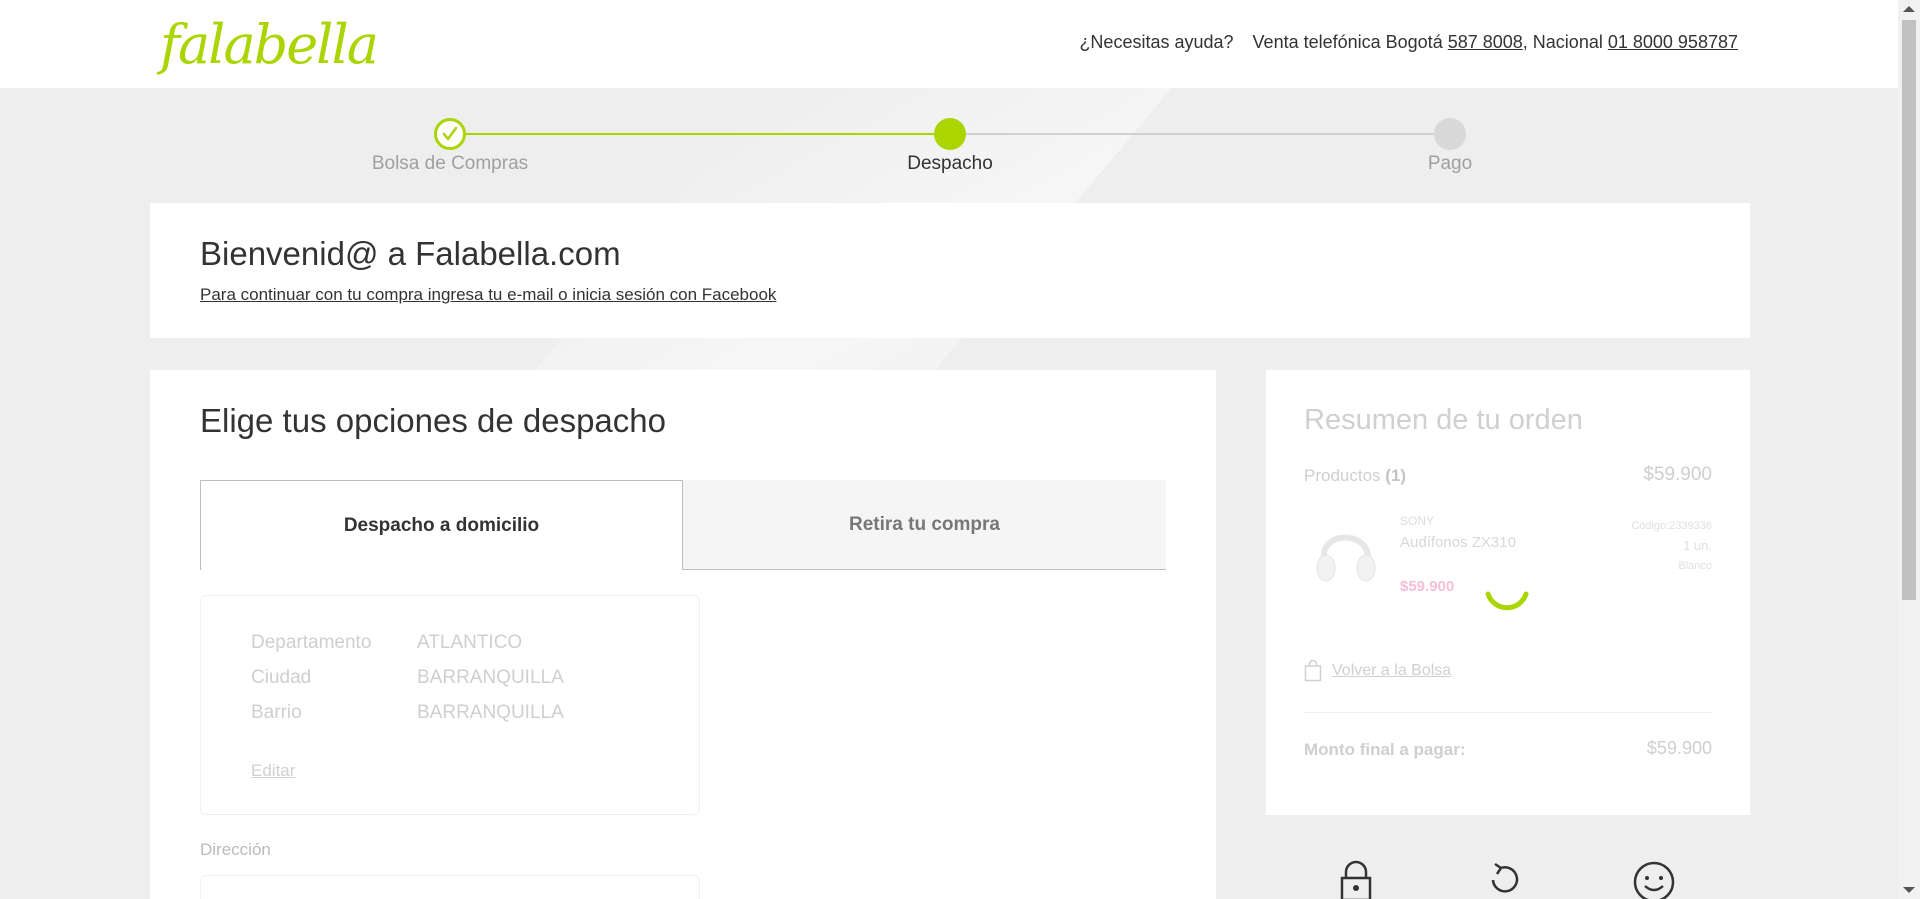 Image resolution: width=1920 pixels, height=899 pixels. I want to click on scroll-up-arrow-icon, so click(1909, 9).